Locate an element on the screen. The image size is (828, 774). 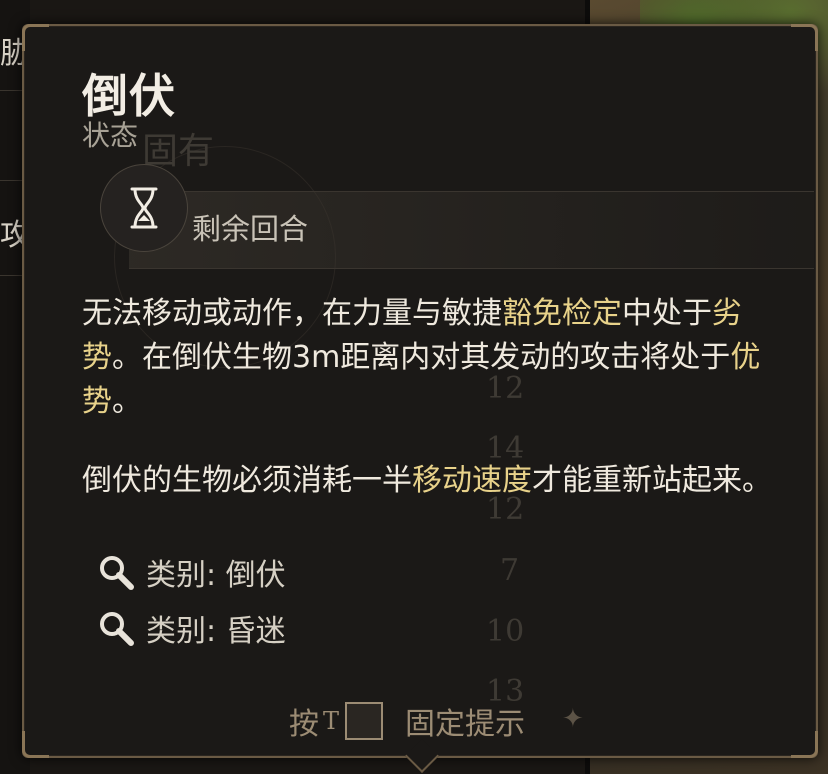
hint-press: 按 is located at coordinates (304, 724).